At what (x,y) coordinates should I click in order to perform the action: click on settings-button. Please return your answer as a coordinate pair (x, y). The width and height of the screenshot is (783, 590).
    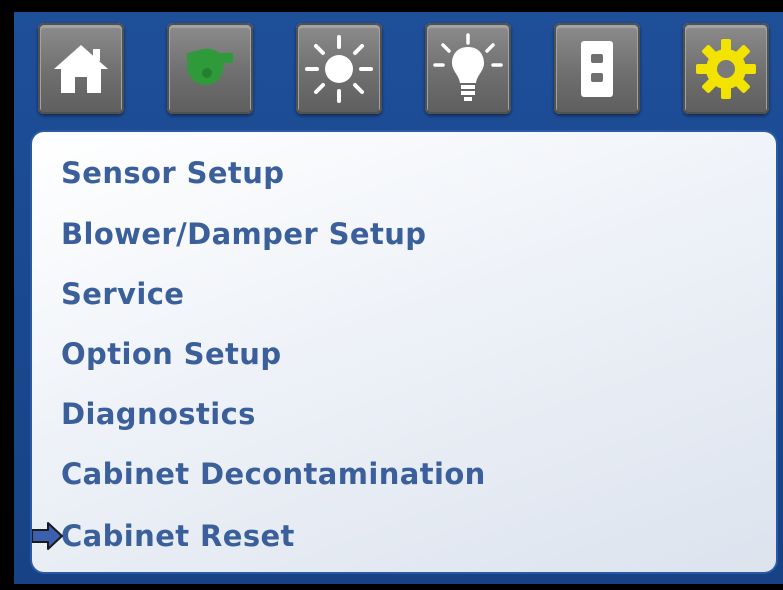
    Looking at the image, I should click on (726, 68).